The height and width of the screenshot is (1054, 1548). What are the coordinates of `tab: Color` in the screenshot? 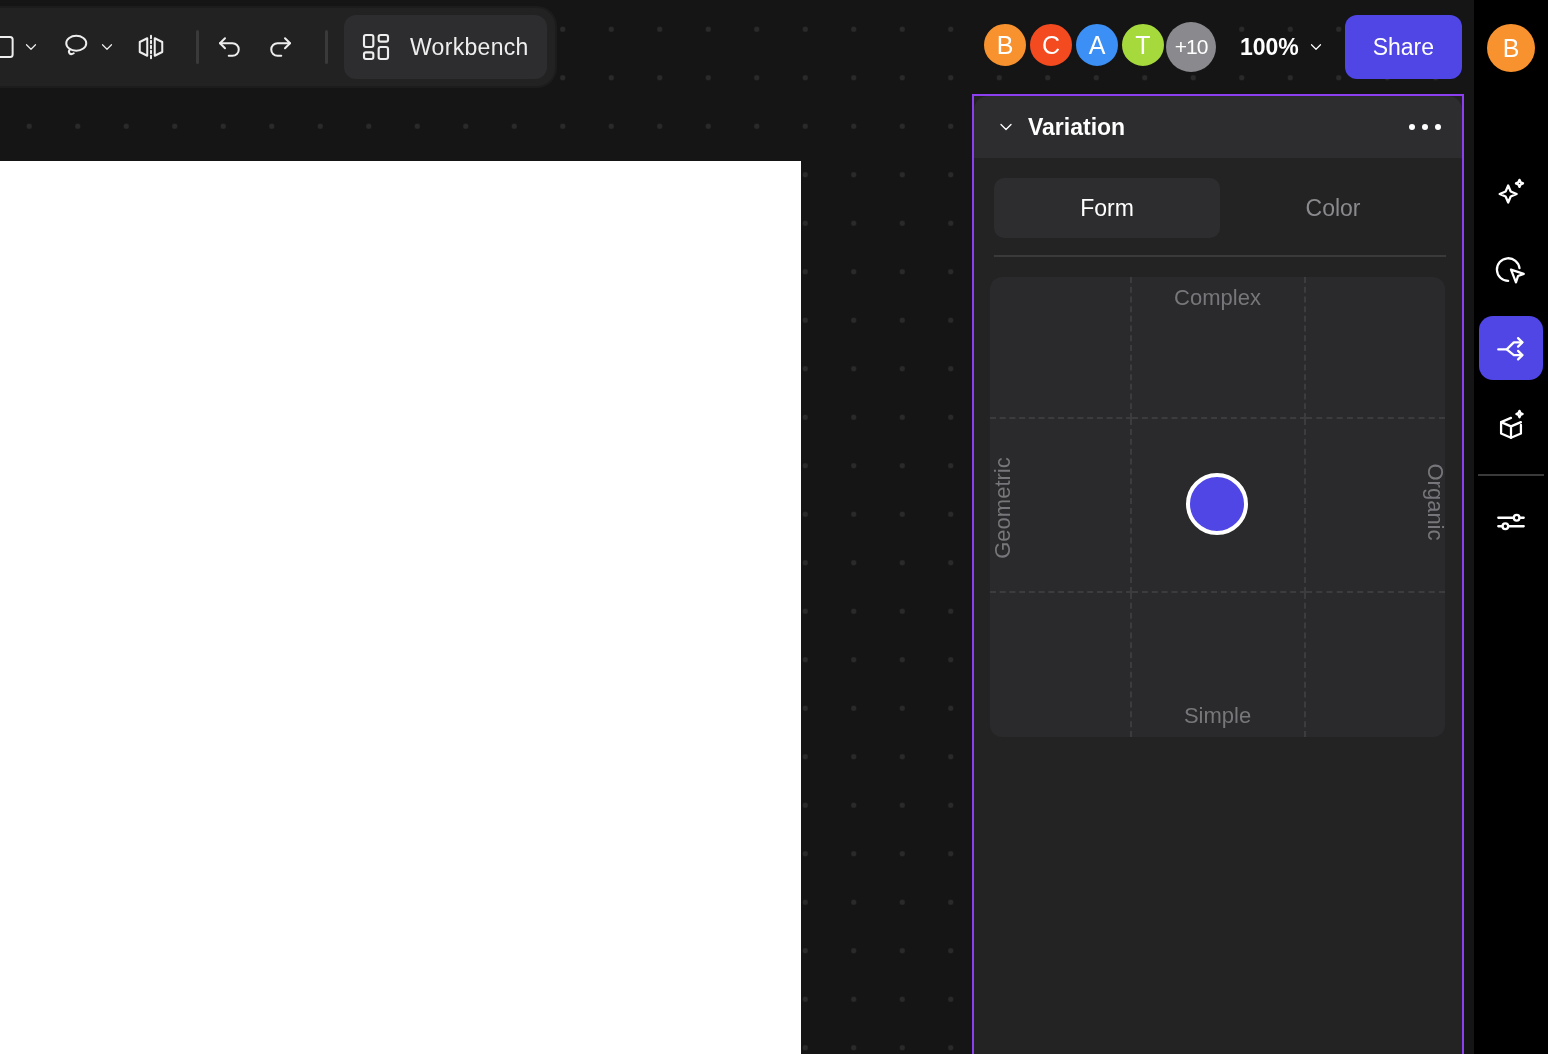 It's located at (1333, 208).